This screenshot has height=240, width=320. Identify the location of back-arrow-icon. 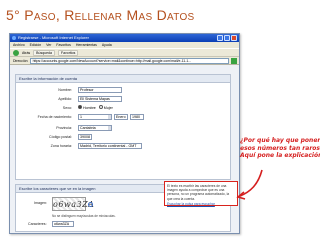
(16, 52).